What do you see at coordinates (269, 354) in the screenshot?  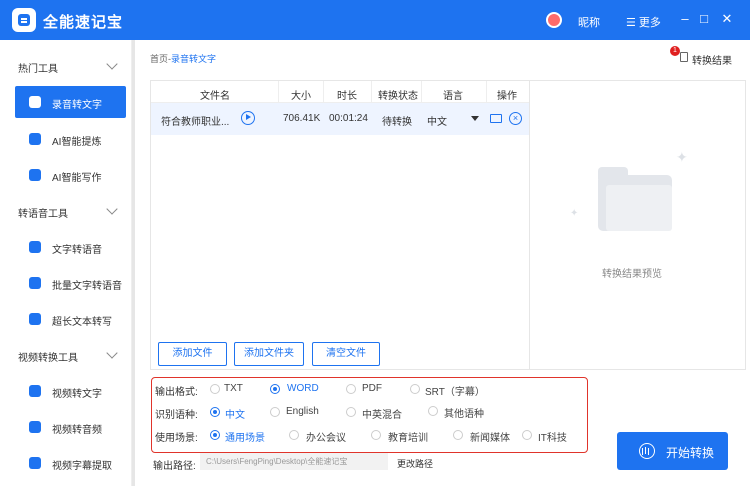 I see `add-folder-button: 添加文件夹` at bounding box center [269, 354].